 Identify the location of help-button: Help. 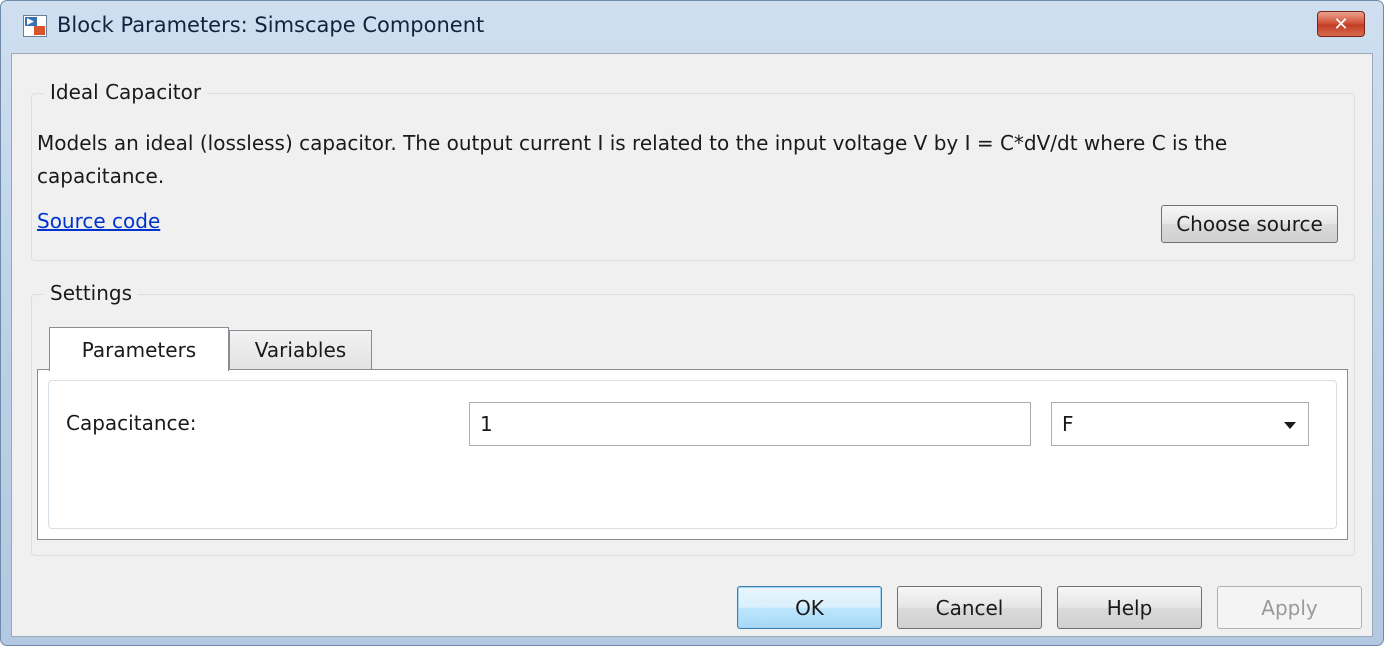
(1129, 607).